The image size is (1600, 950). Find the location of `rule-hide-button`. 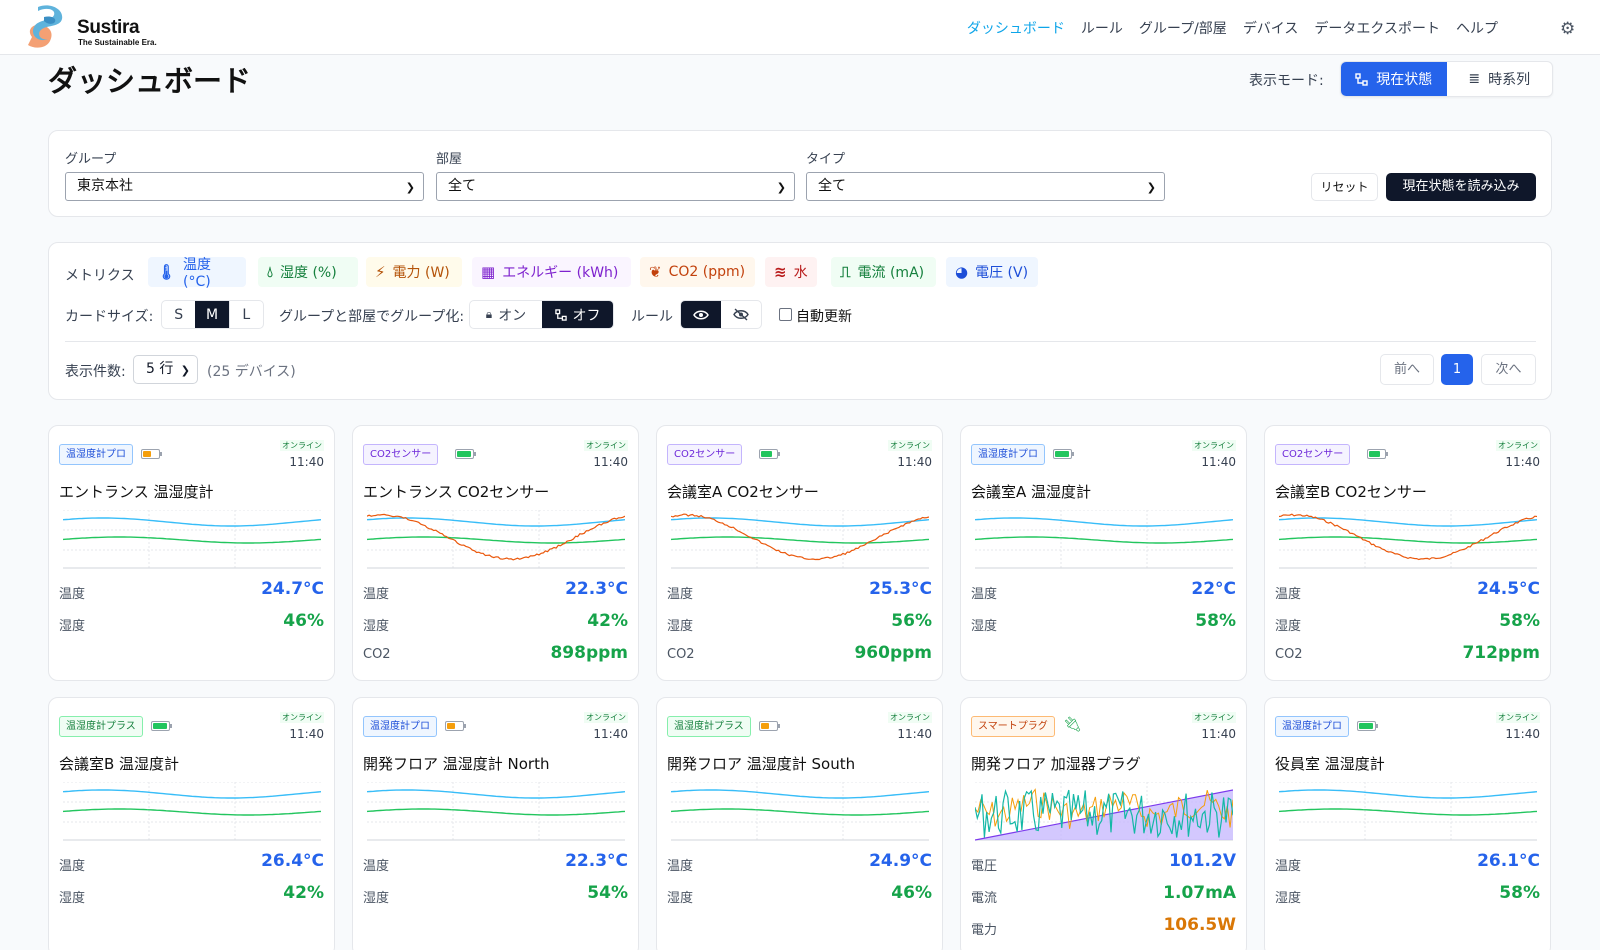

rule-hide-button is located at coordinates (741, 314).